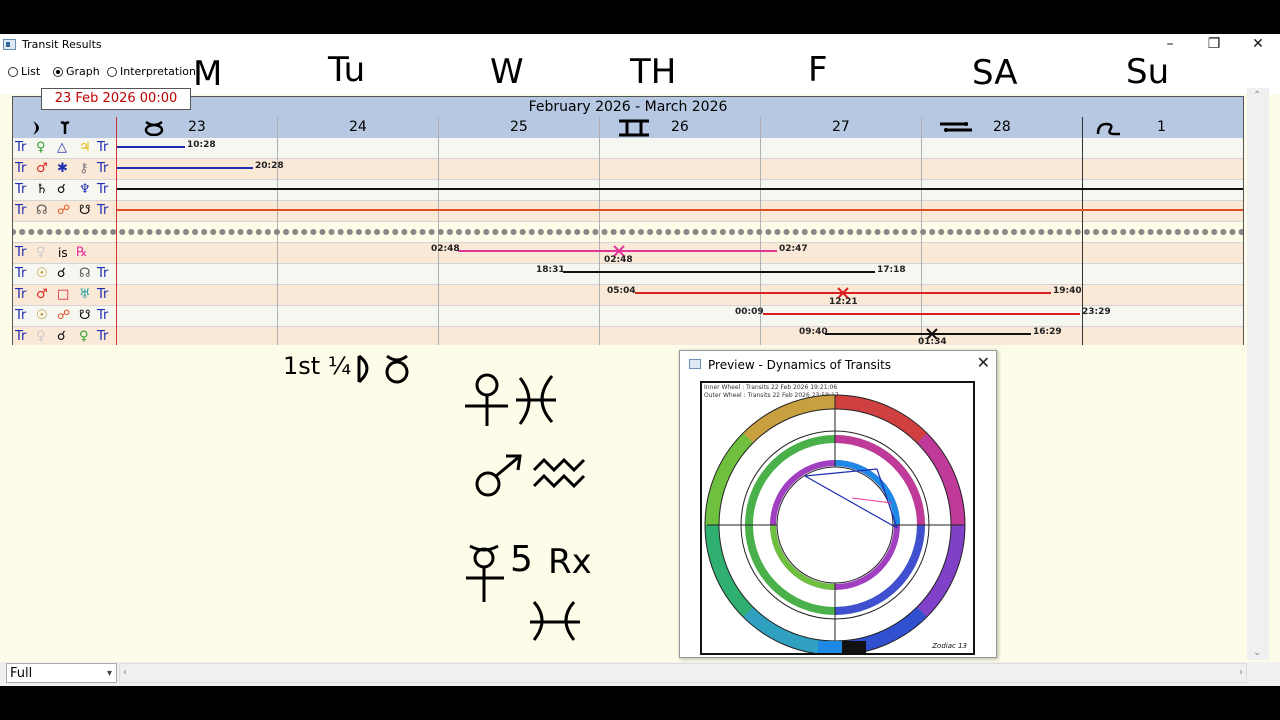  I want to click on row-10-time-start: 09:40, so click(813, 332).